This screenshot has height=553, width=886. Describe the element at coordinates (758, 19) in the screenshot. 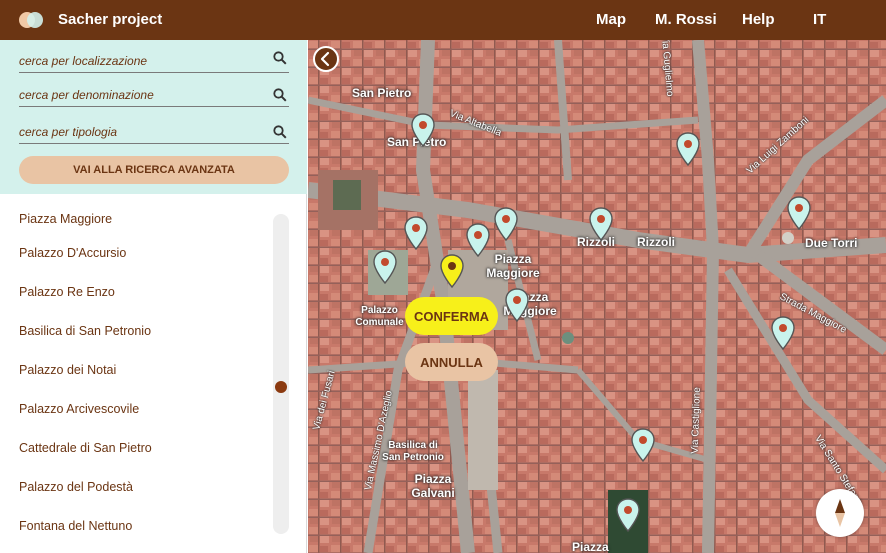

I see `nav-help: Help` at that location.